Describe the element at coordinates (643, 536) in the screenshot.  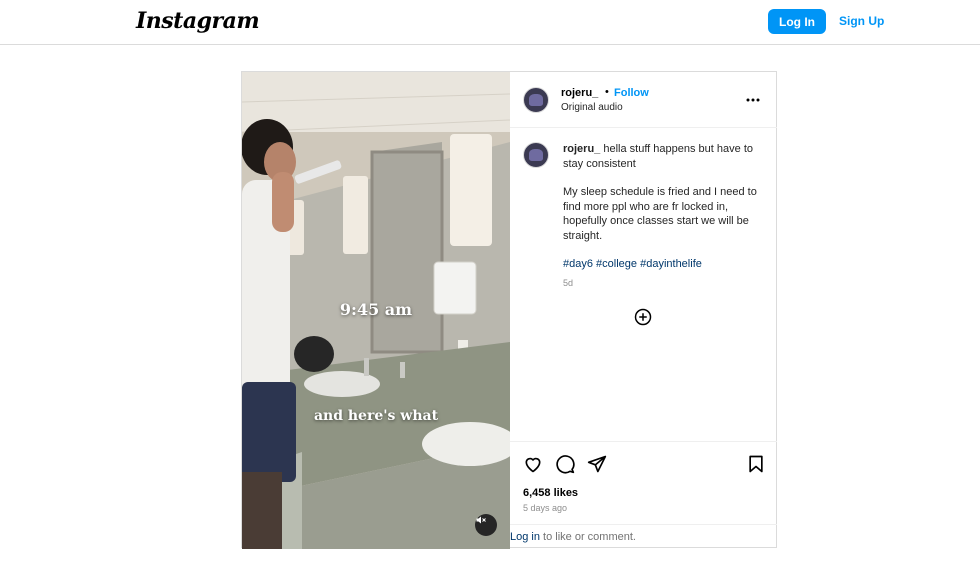
I see `login-to-comment-bar: Log in to like or comment.` at that location.